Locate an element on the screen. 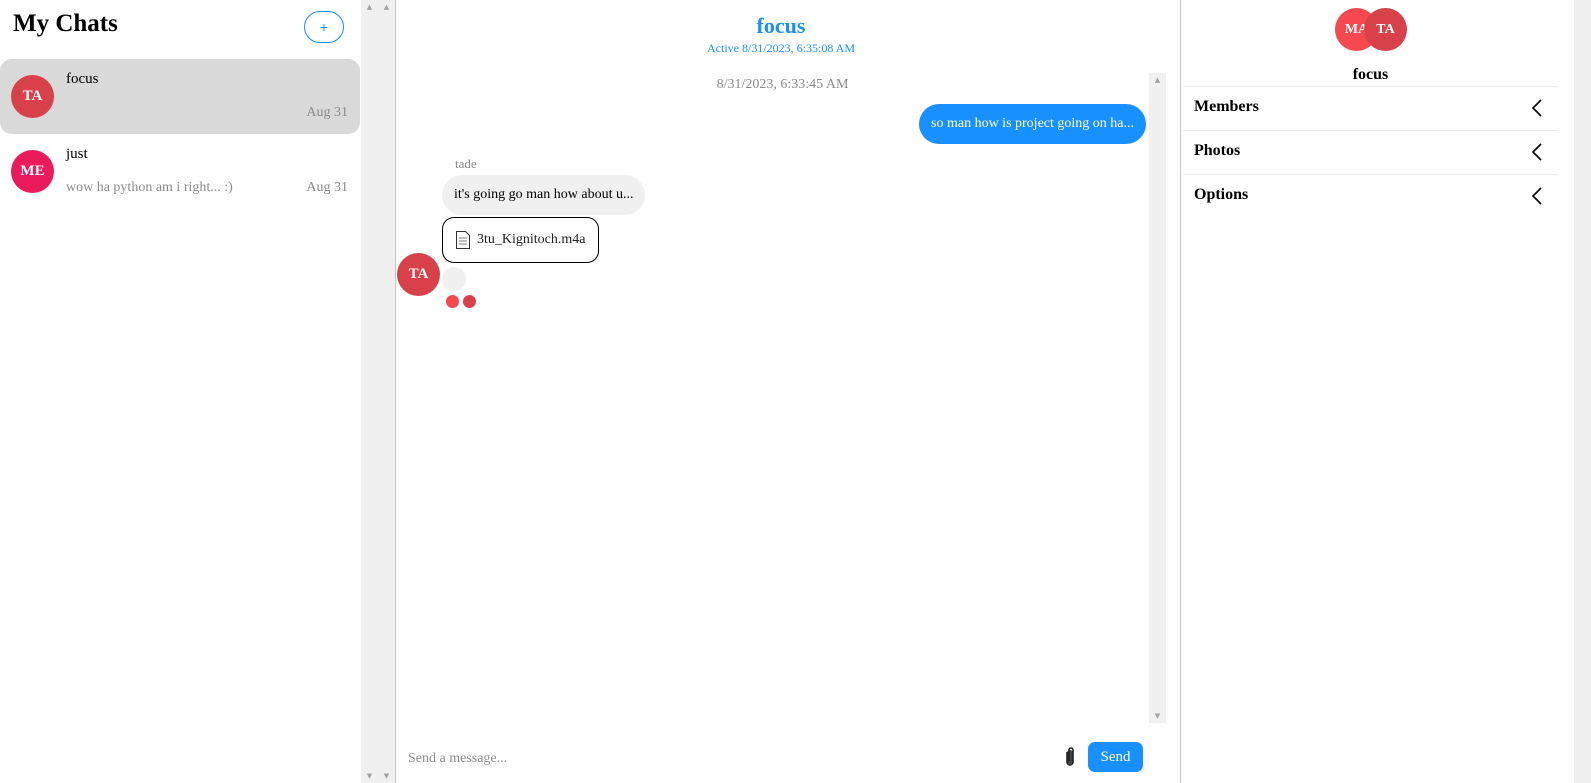 This screenshot has height=783, width=1591. members-section: Members is located at coordinates (1370, 108).